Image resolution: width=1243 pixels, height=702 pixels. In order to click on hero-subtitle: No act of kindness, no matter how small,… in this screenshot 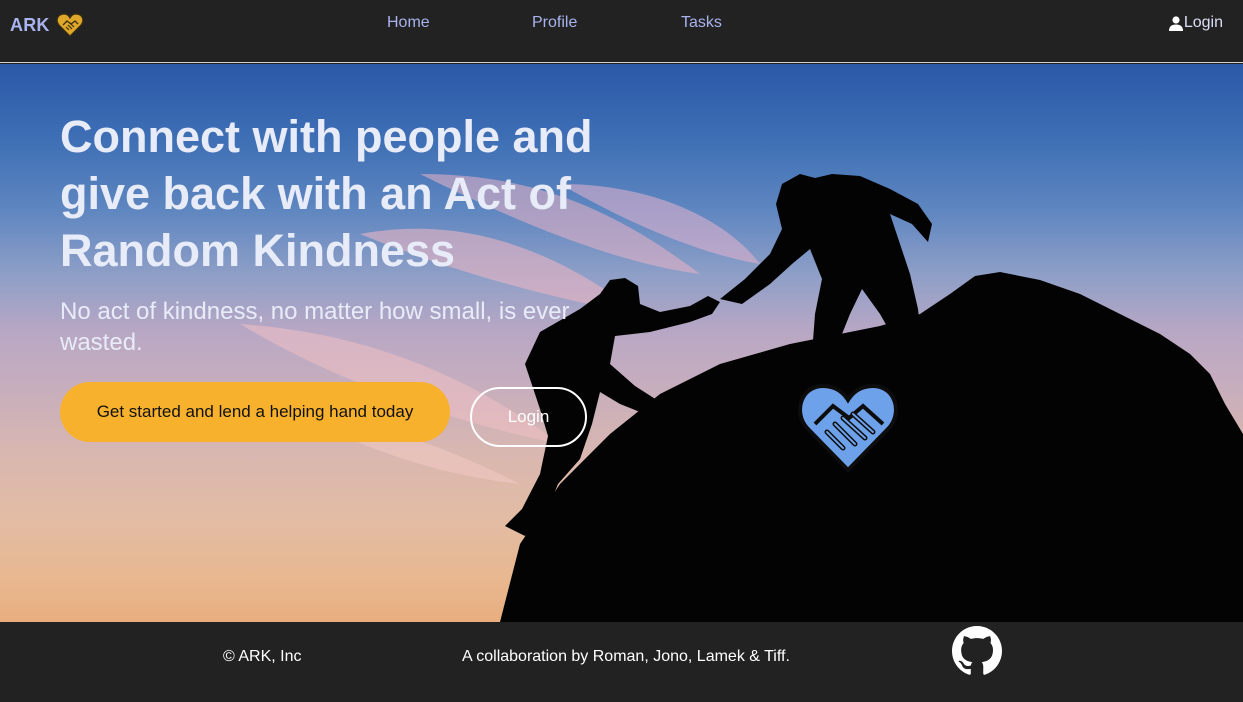, I will do `click(315, 327)`.